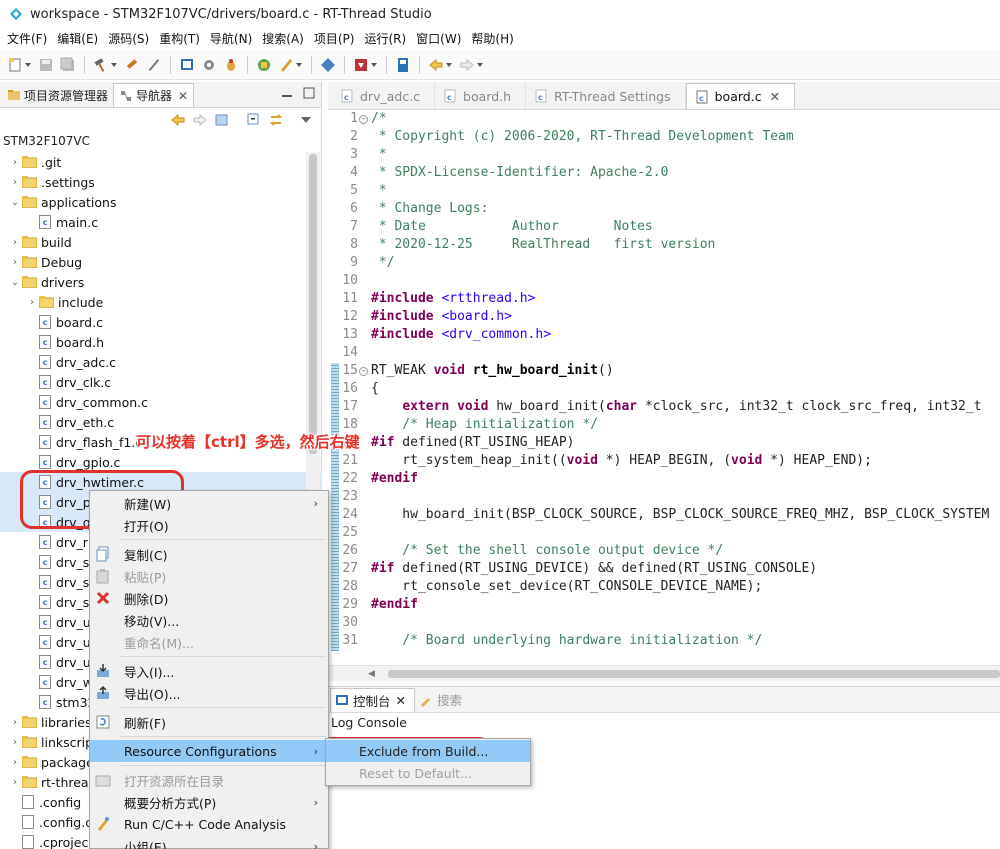  I want to click on clean-icon, so click(154, 65).